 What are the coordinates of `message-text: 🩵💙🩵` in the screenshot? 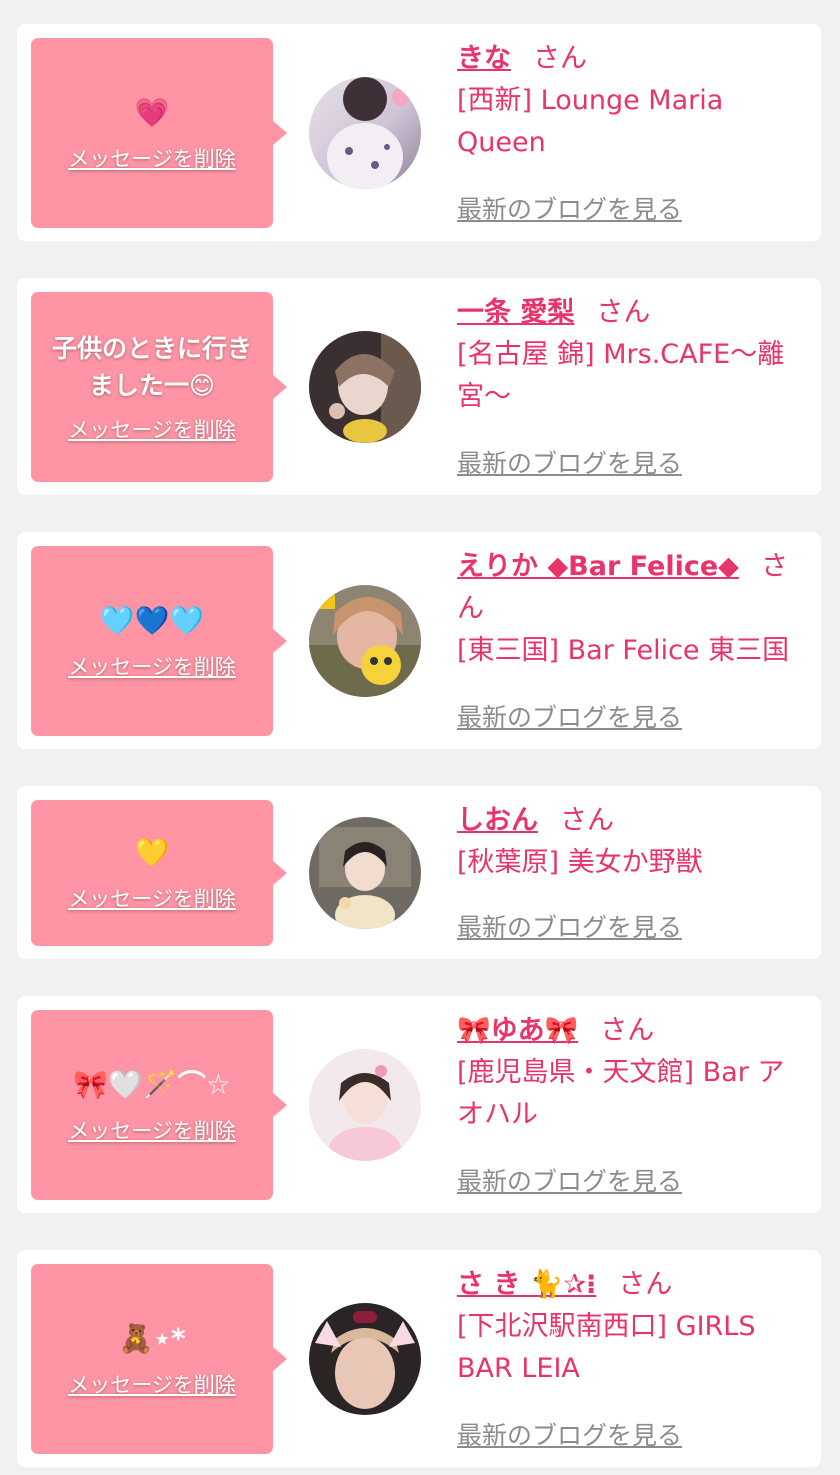 It's located at (152, 620).